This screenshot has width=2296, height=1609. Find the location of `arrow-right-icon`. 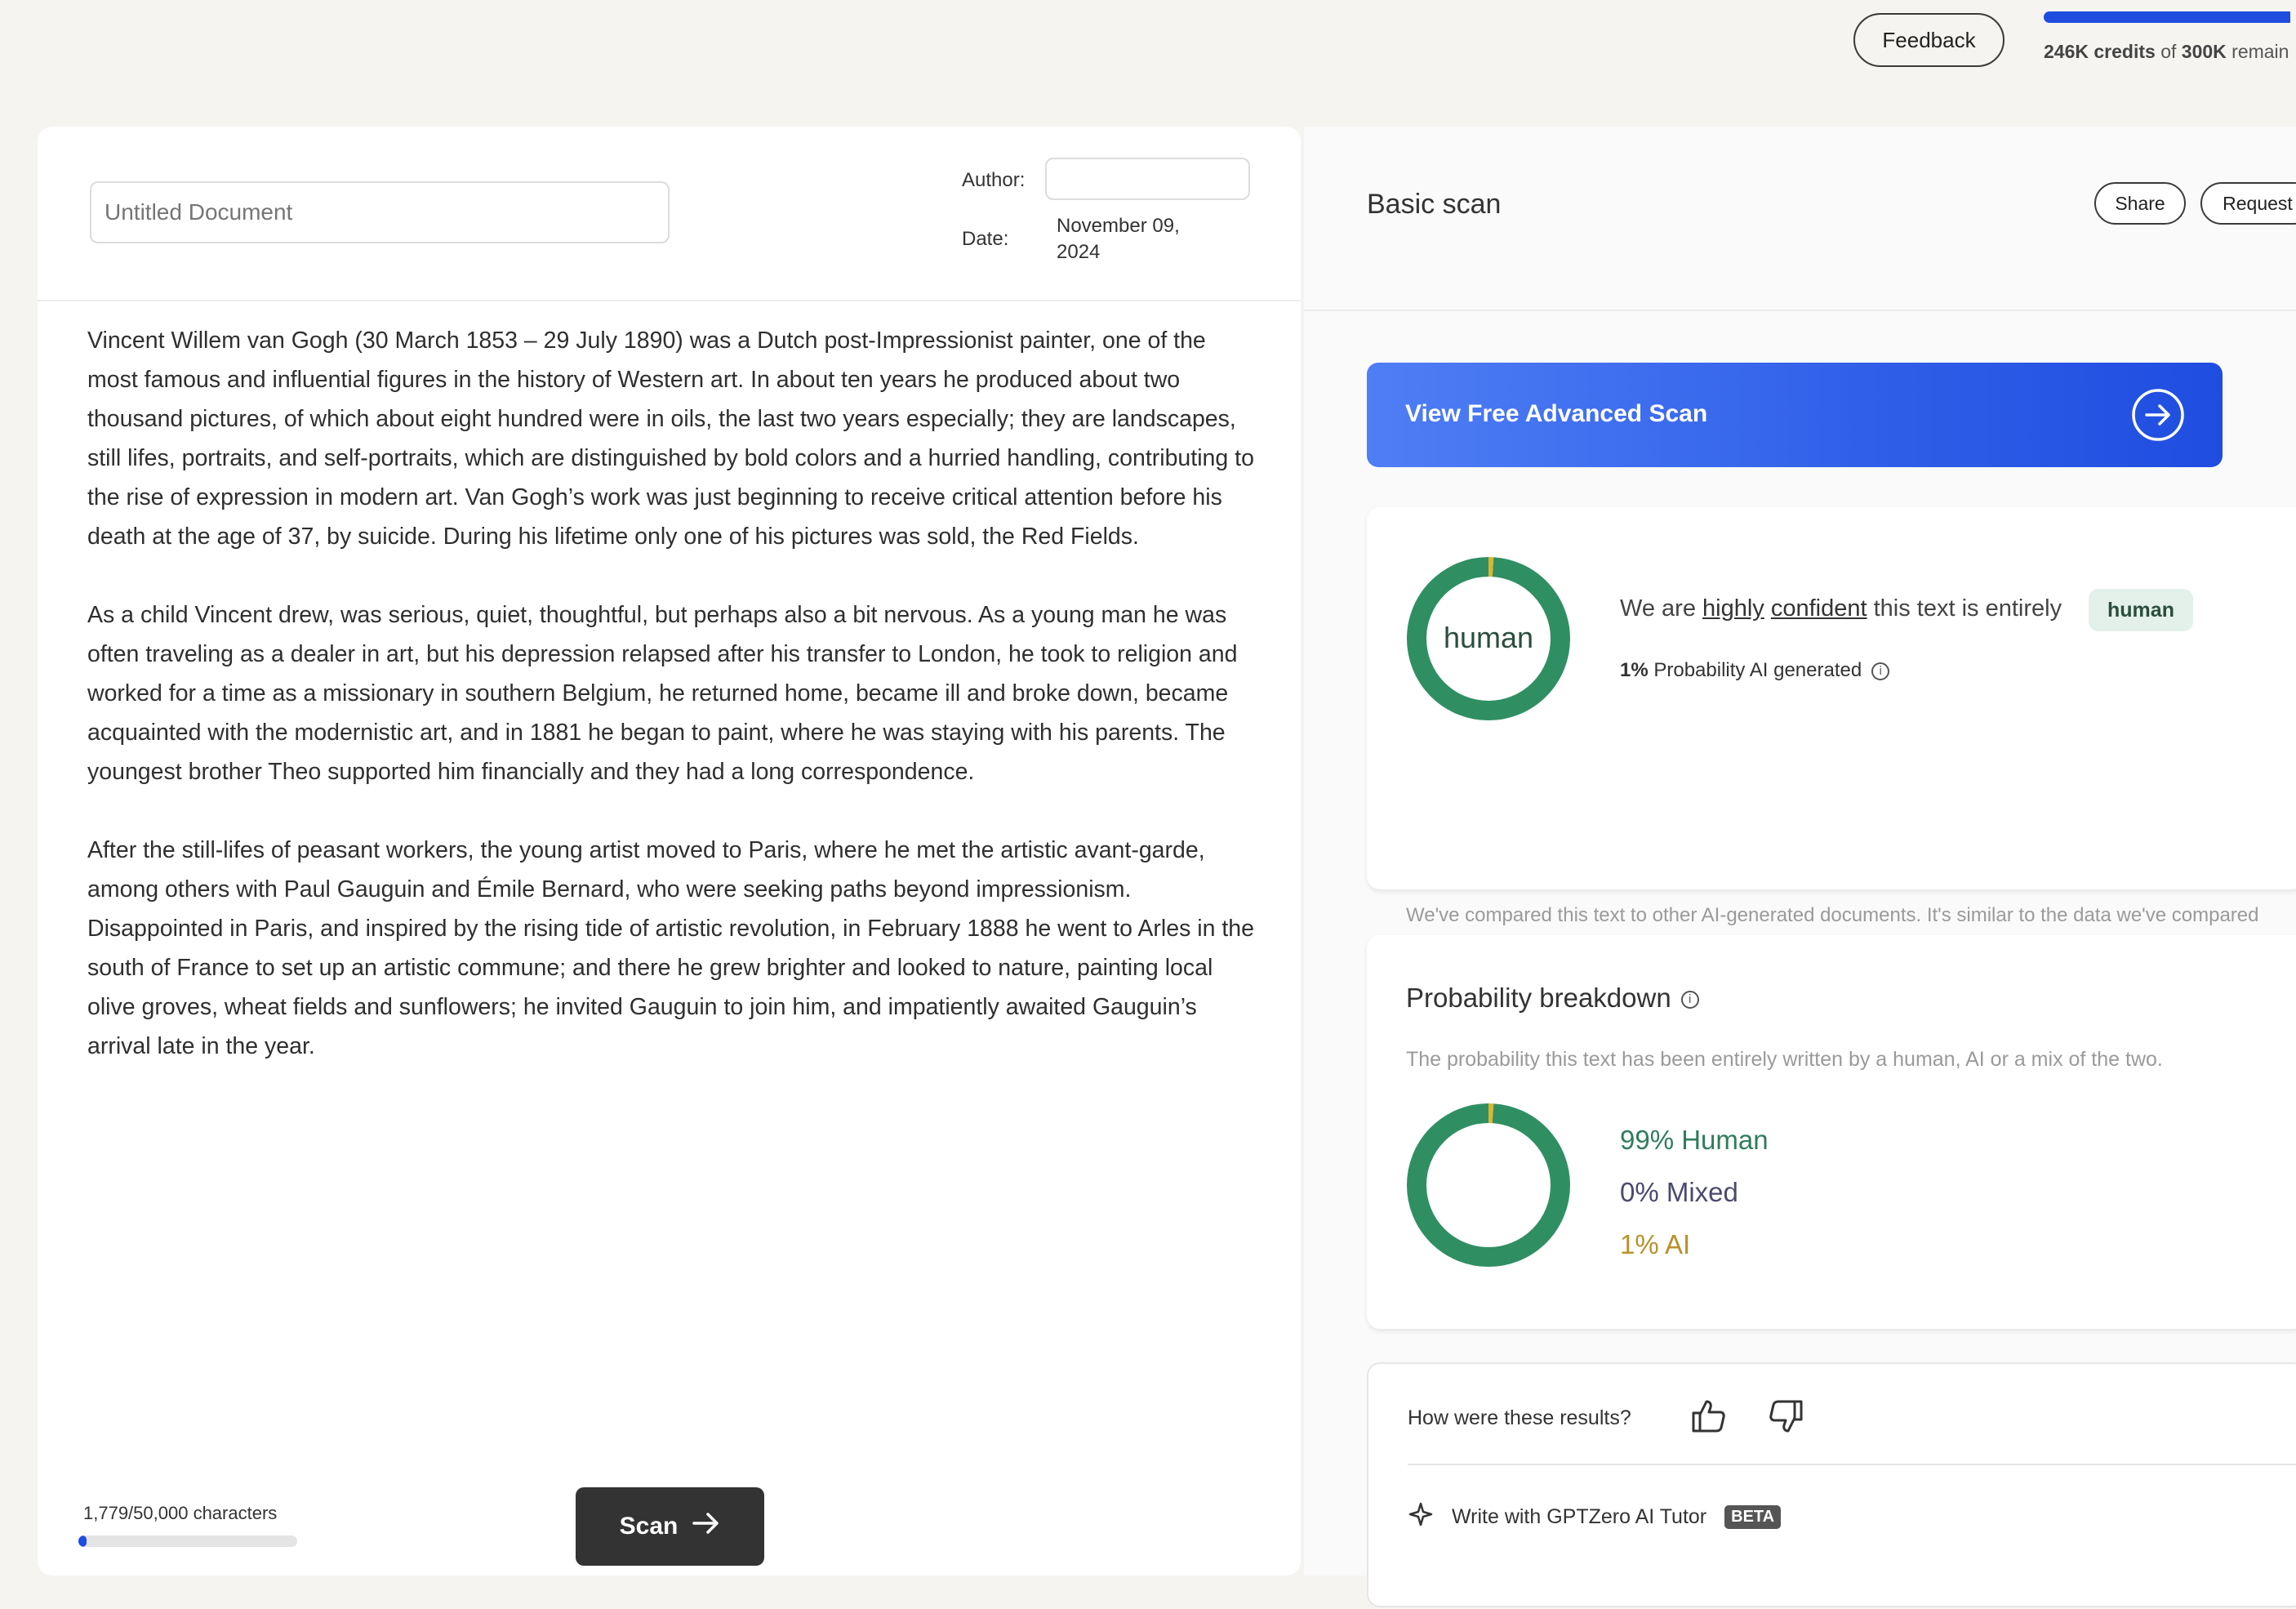

arrow-right-icon is located at coordinates (706, 1526).